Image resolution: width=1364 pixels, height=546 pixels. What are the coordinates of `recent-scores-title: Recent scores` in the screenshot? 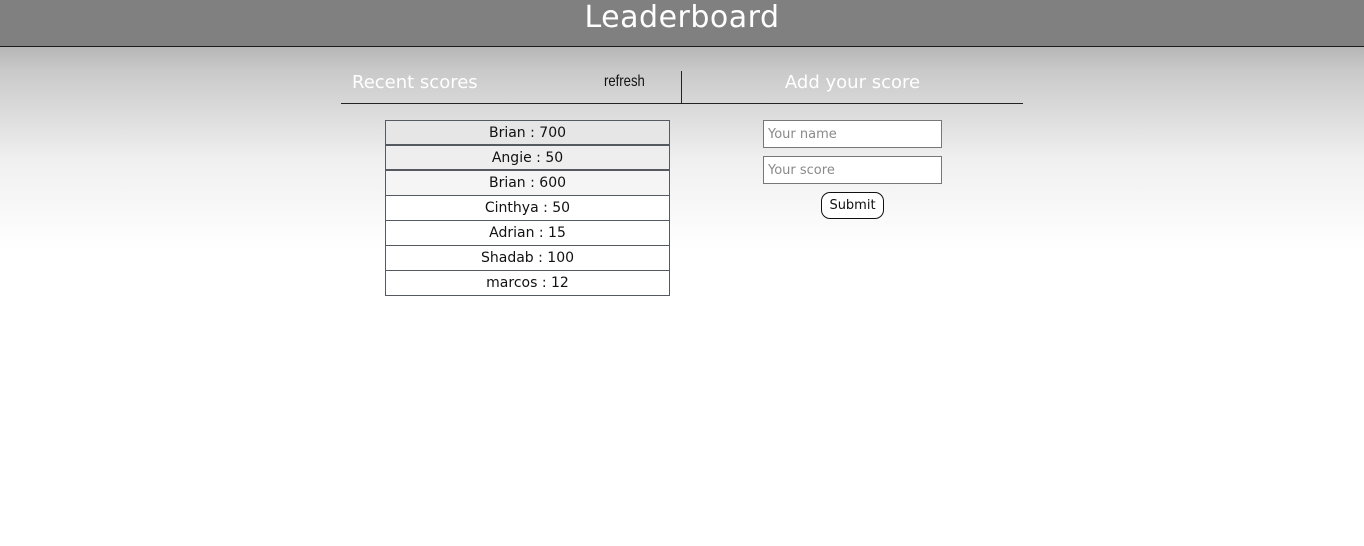 It's located at (415, 82).